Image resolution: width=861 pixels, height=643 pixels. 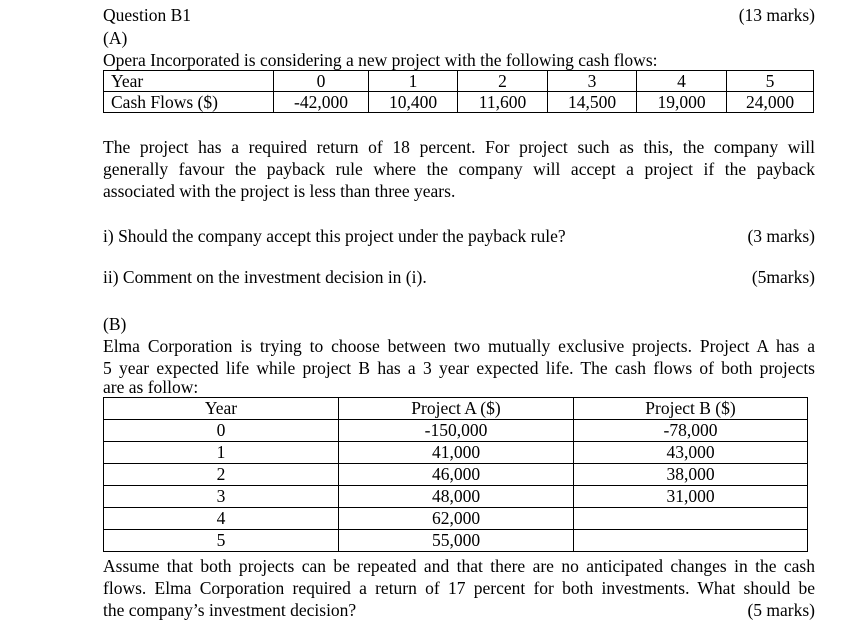 What do you see at coordinates (592, 102) in the screenshot?
I see `cash-flow-cell: 14,500` at bounding box center [592, 102].